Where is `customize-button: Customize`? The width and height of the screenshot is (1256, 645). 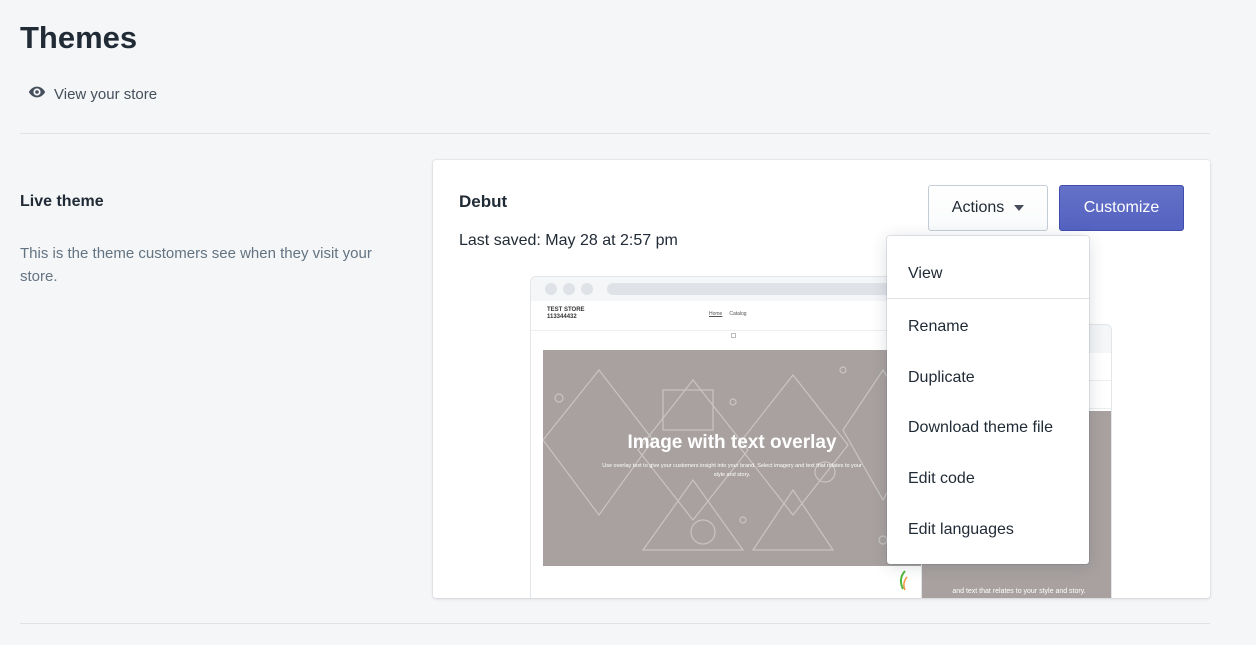
customize-button: Customize is located at coordinates (1121, 208).